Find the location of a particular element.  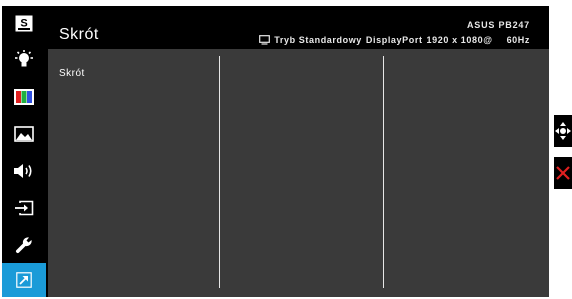

four-way-arrow-icon is located at coordinates (563, 131).